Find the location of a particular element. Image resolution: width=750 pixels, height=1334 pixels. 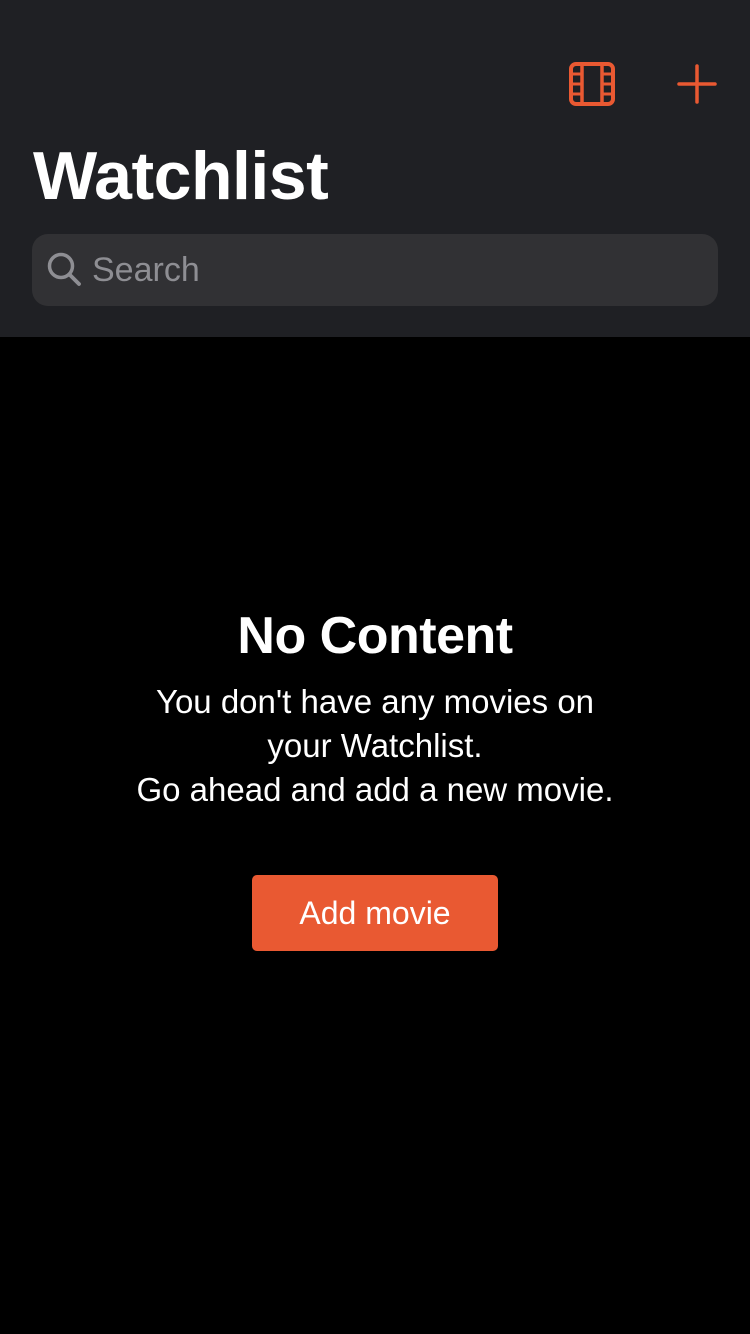

search-input is located at coordinates (397, 270).